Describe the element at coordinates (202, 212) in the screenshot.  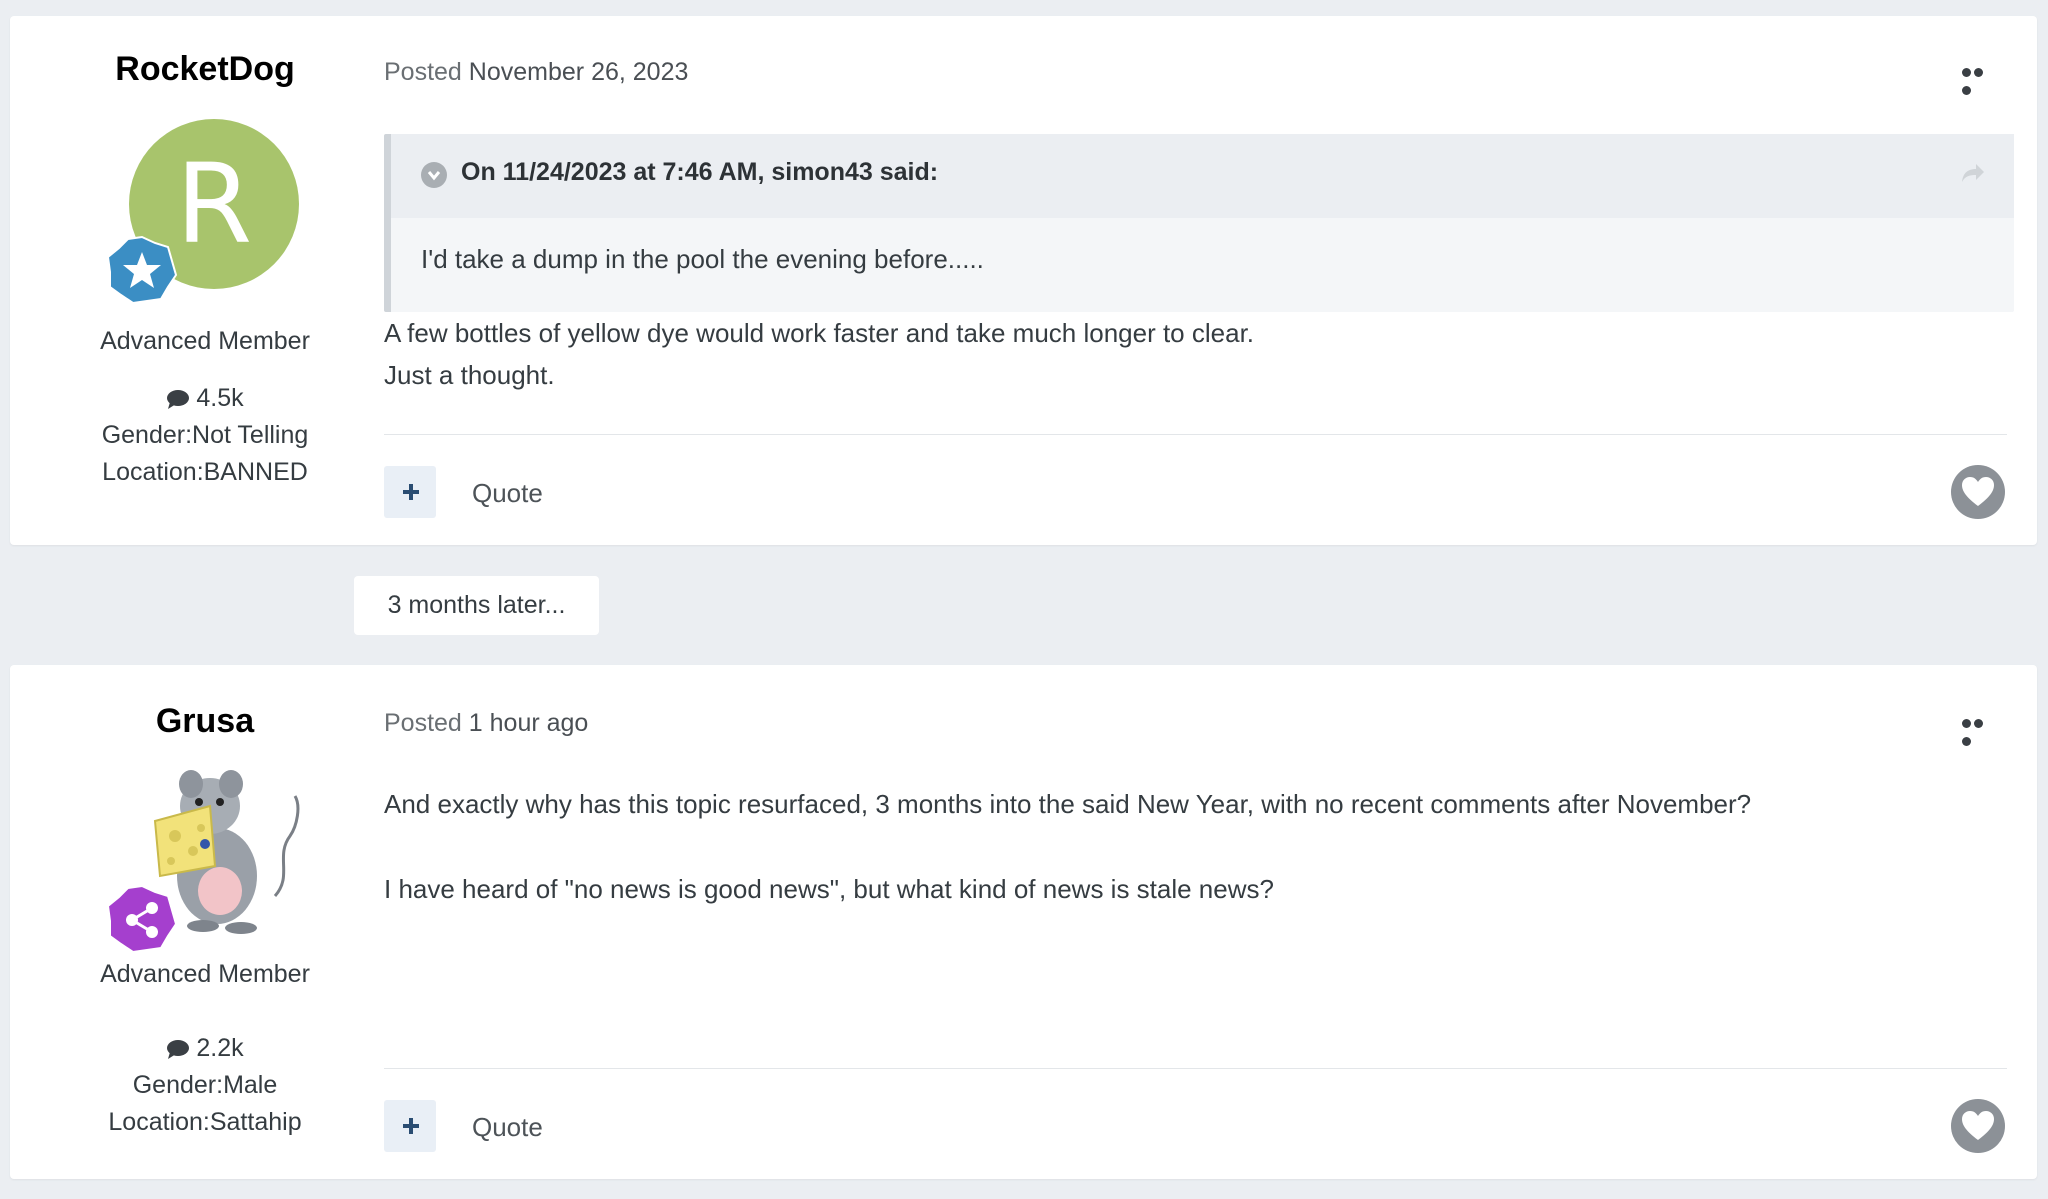
I see `avatar: R` at that location.